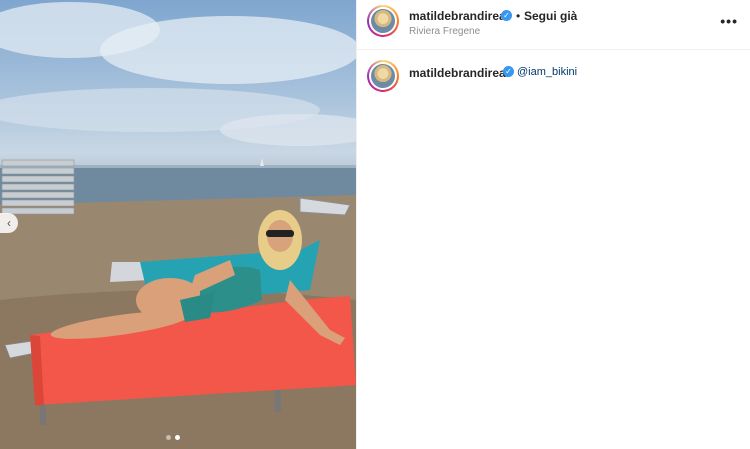 The image size is (750, 449). What do you see at coordinates (550, 16) in the screenshot?
I see `follow-status-button: Segui già` at bounding box center [550, 16].